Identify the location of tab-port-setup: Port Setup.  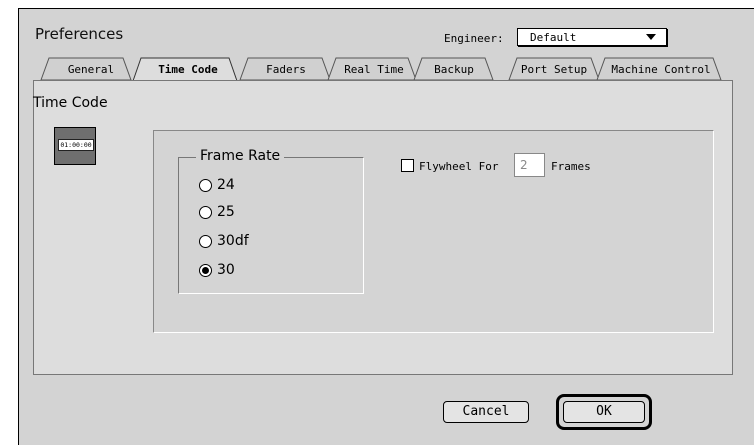
(554, 69).